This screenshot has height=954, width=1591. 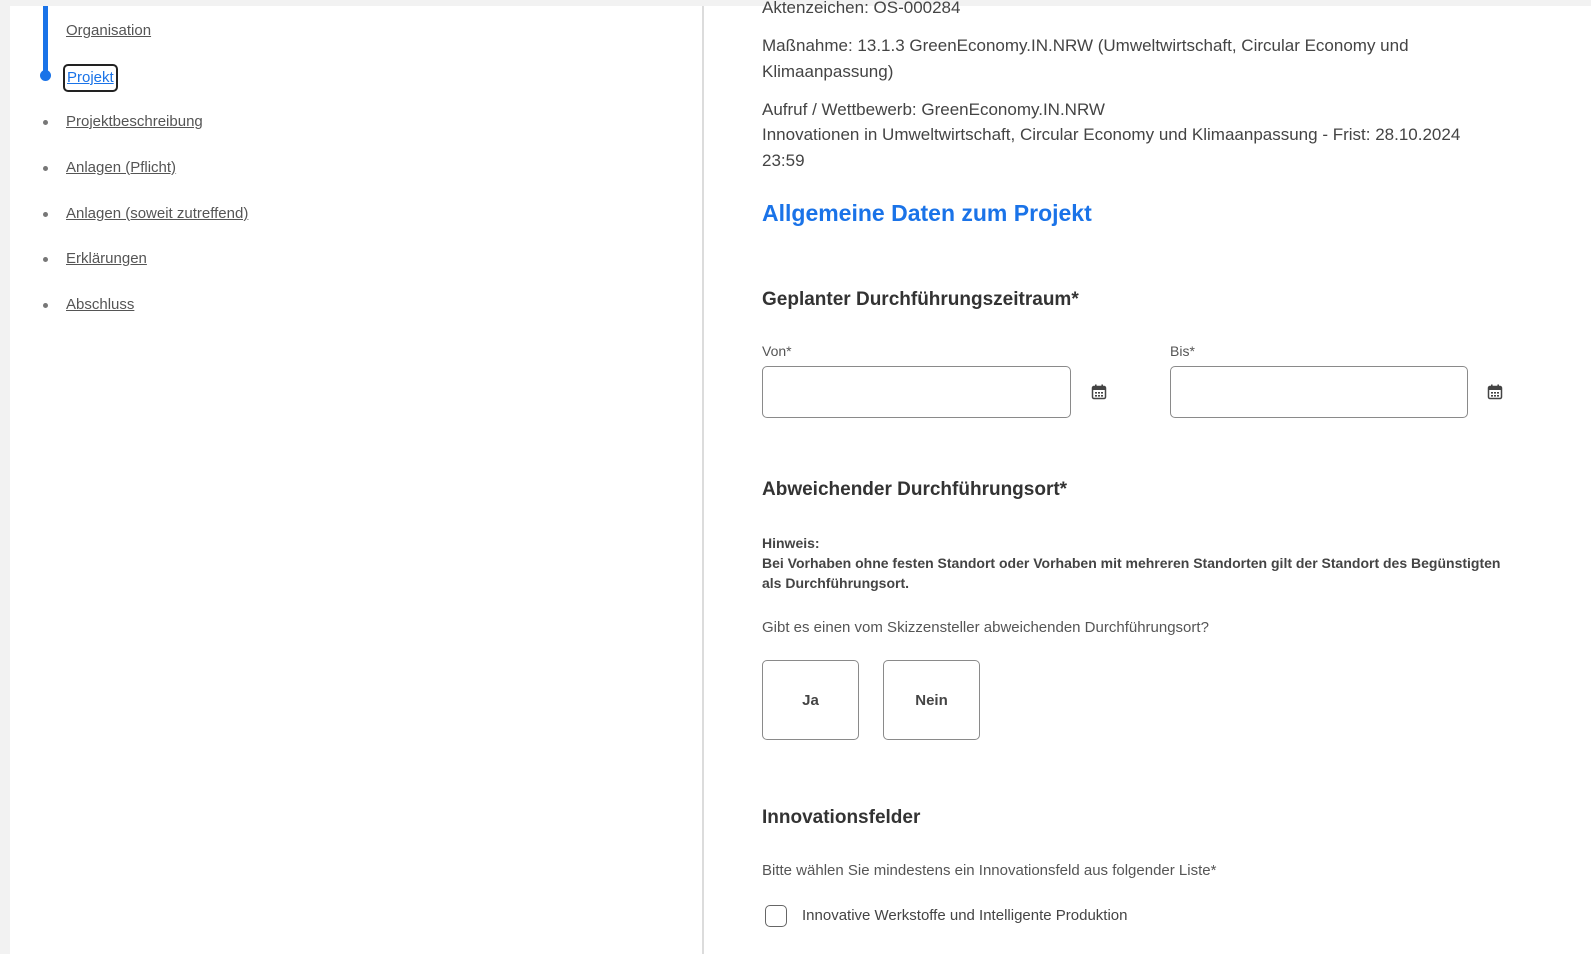 I want to click on von-label: Von*, so click(x=777, y=351).